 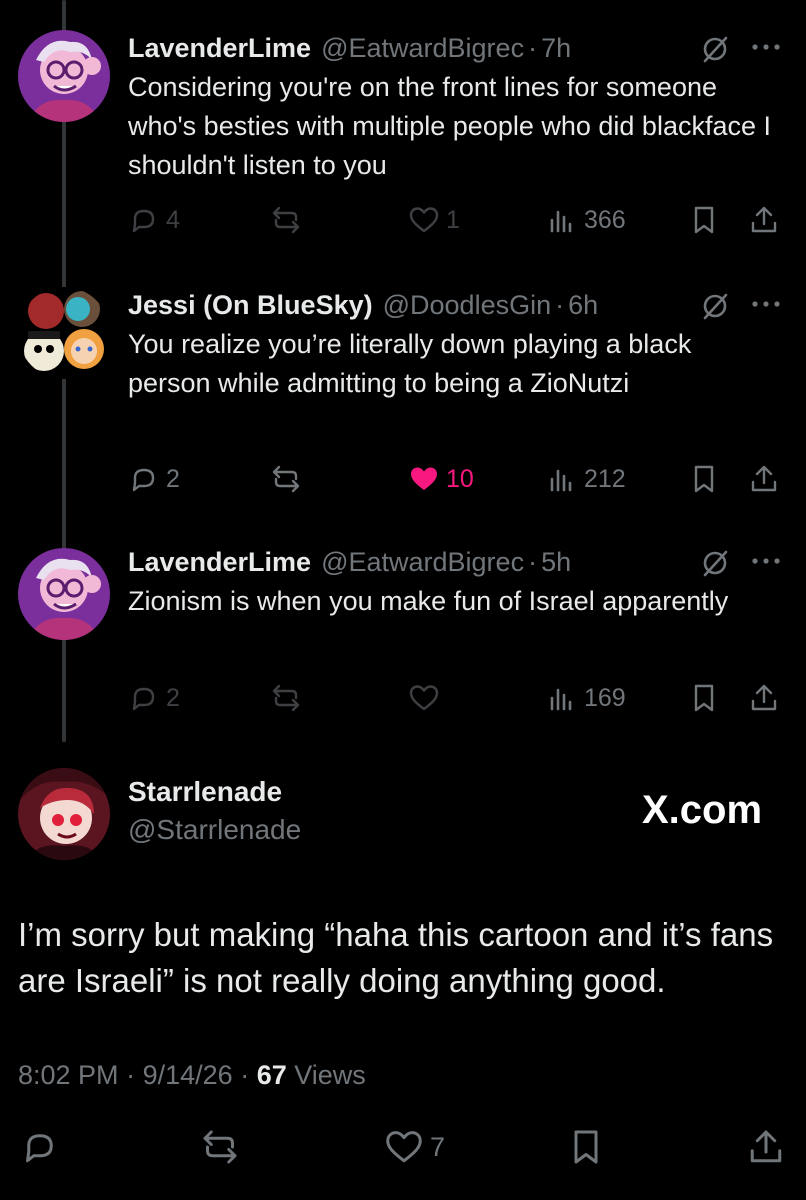 What do you see at coordinates (68, 1075) in the screenshot?
I see `tweet-time: 8:02 PM` at bounding box center [68, 1075].